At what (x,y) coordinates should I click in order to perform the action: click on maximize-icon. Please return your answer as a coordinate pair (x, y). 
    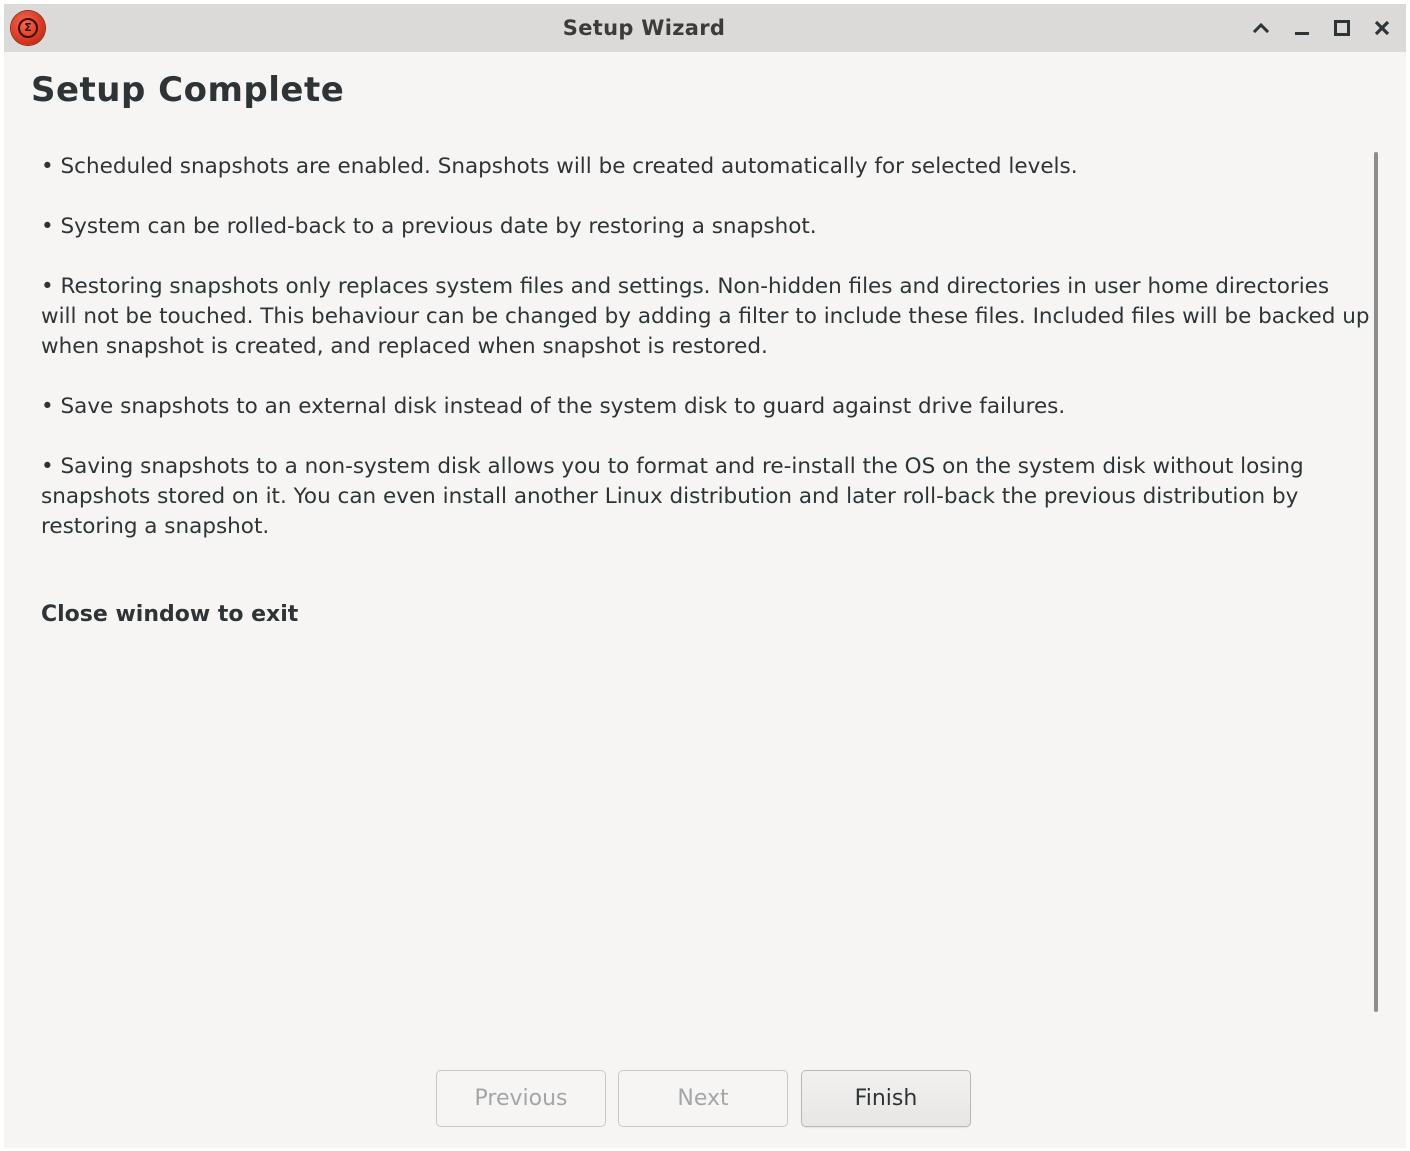
    Looking at the image, I should click on (1342, 28).